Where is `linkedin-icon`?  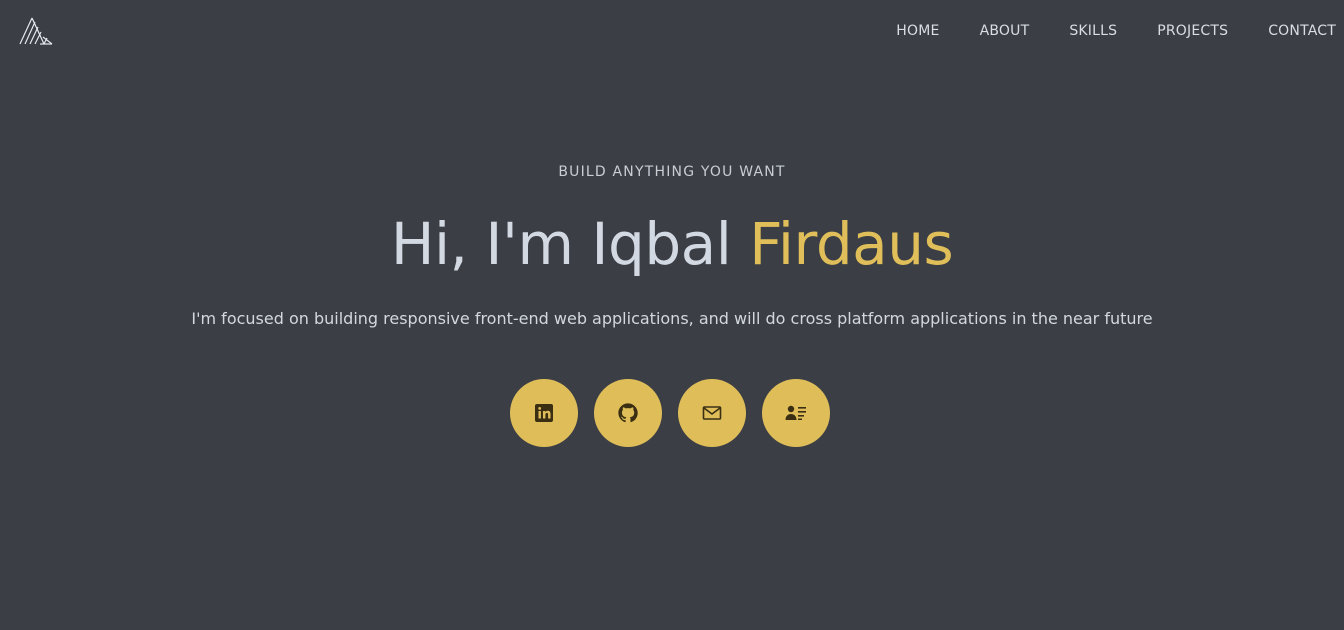 linkedin-icon is located at coordinates (544, 413).